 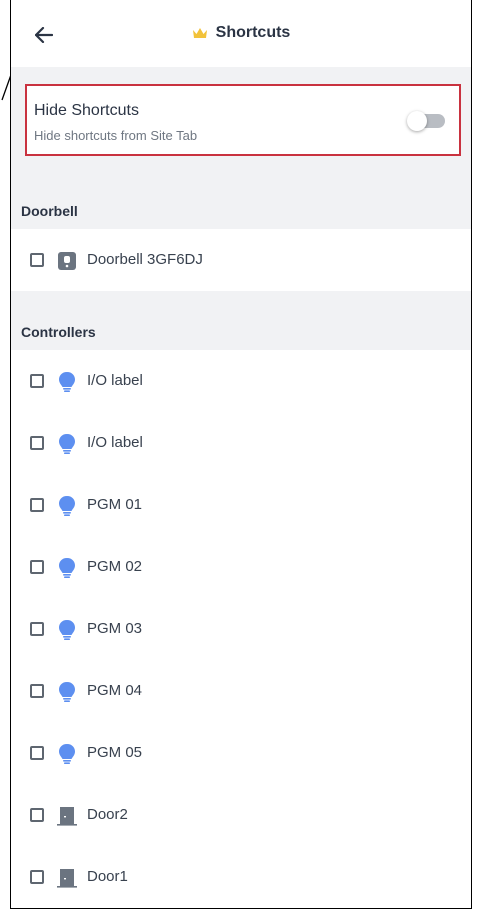 What do you see at coordinates (241, 815) in the screenshot?
I see `list-item: Door2` at bounding box center [241, 815].